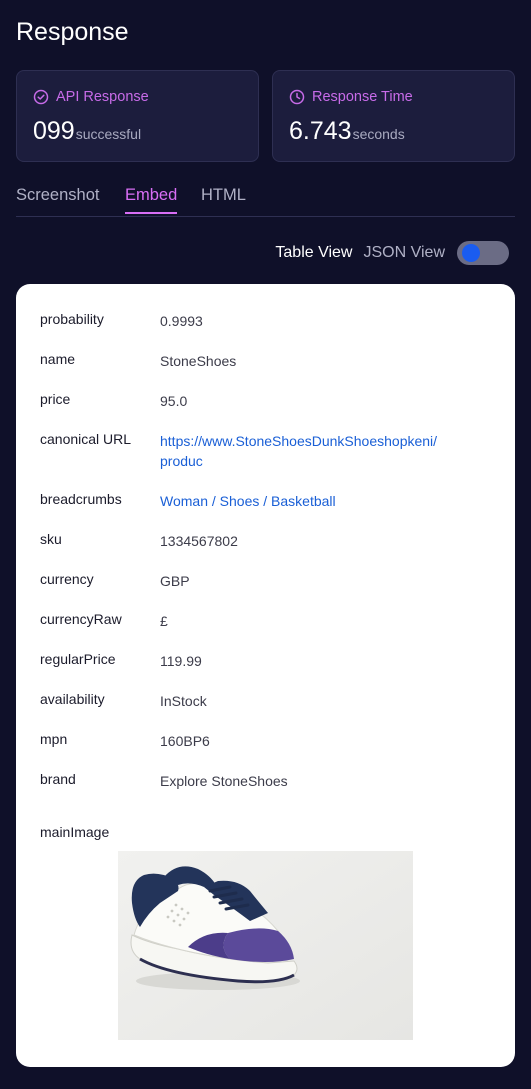 This screenshot has height=1089, width=531. What do you see at coordinates (151, 200) in the screenshot?
I see `tab-embed: Embed` at bounding box center [151, 200].